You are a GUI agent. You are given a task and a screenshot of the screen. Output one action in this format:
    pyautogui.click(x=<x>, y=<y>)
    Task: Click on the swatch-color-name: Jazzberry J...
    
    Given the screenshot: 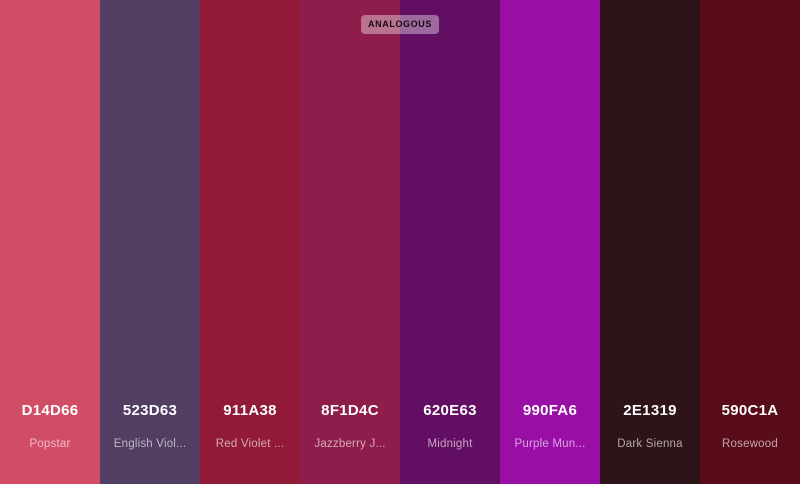 What is the action you would take?
    pyautogui.click(x=350, y=444)
    